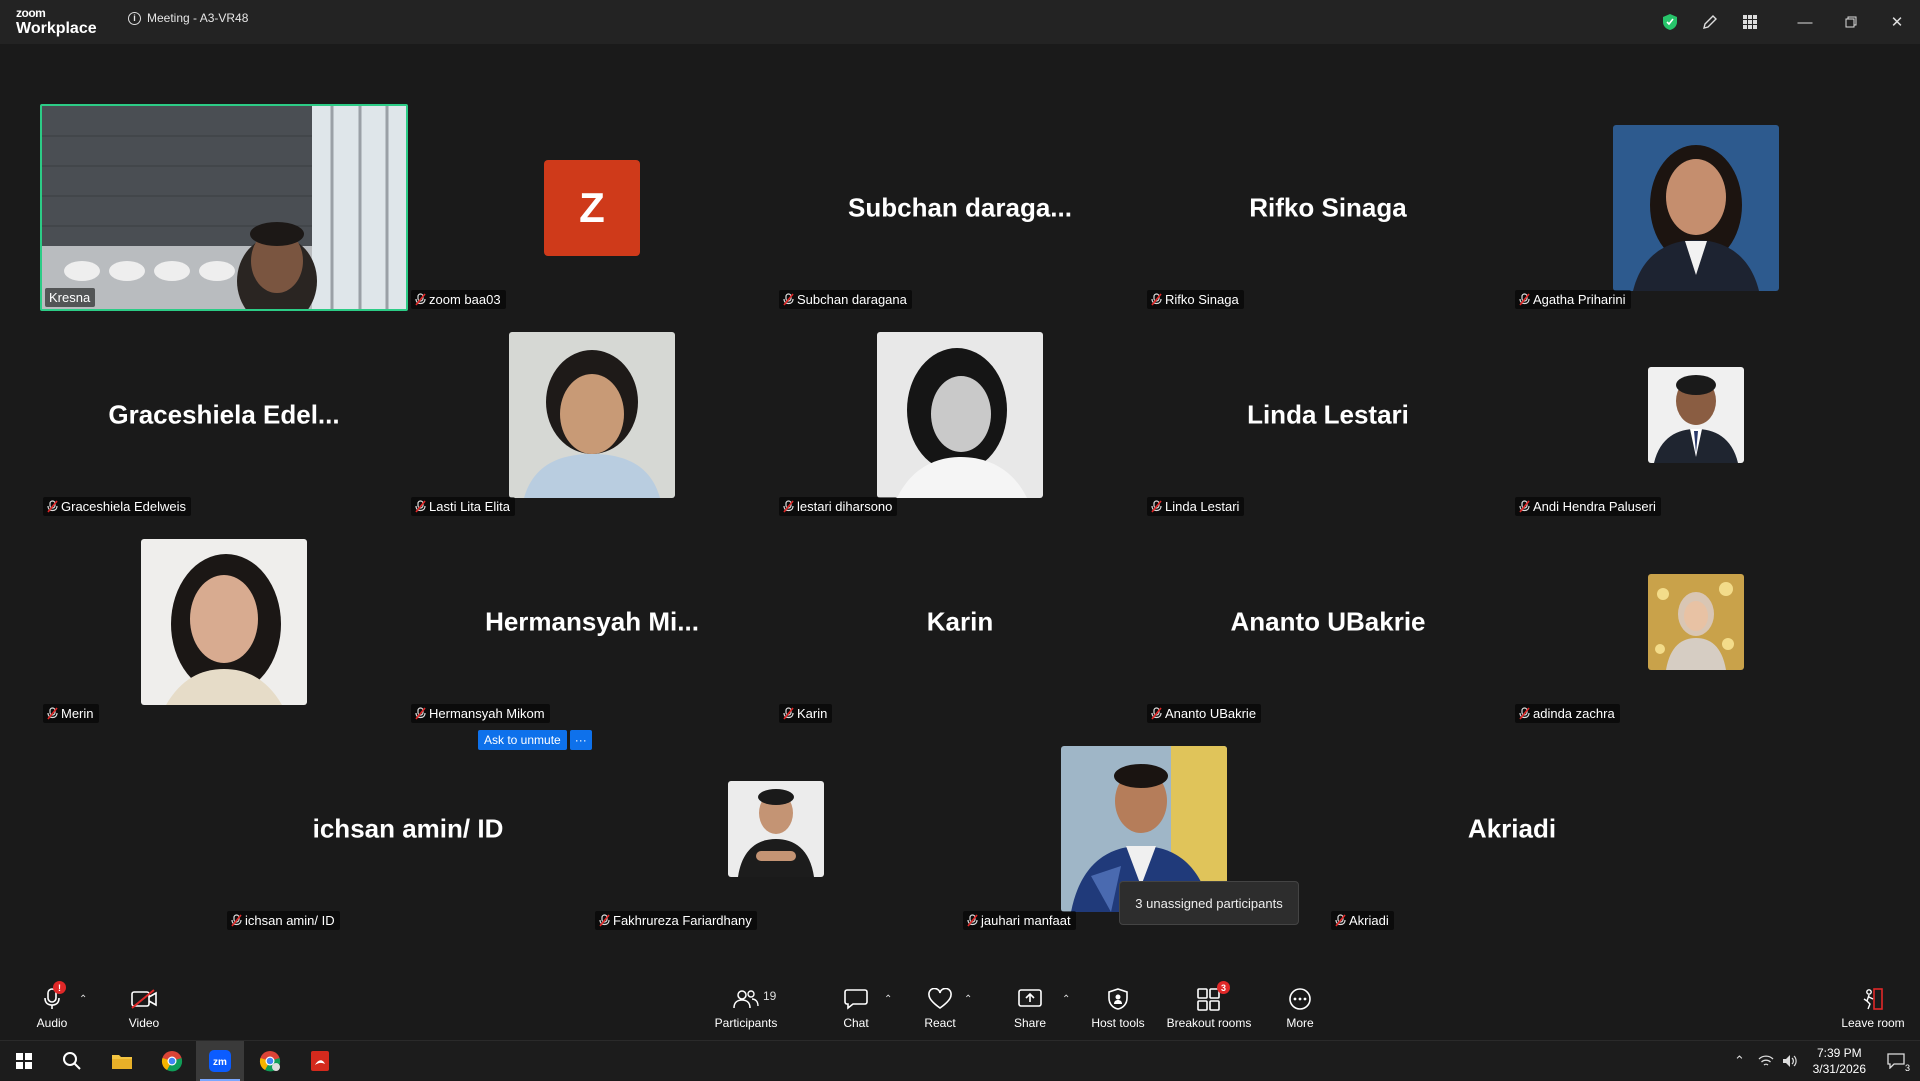  Describe the element at coordinates (1030, 999) in the screenshot. I see `share-screen-icon` at that location.